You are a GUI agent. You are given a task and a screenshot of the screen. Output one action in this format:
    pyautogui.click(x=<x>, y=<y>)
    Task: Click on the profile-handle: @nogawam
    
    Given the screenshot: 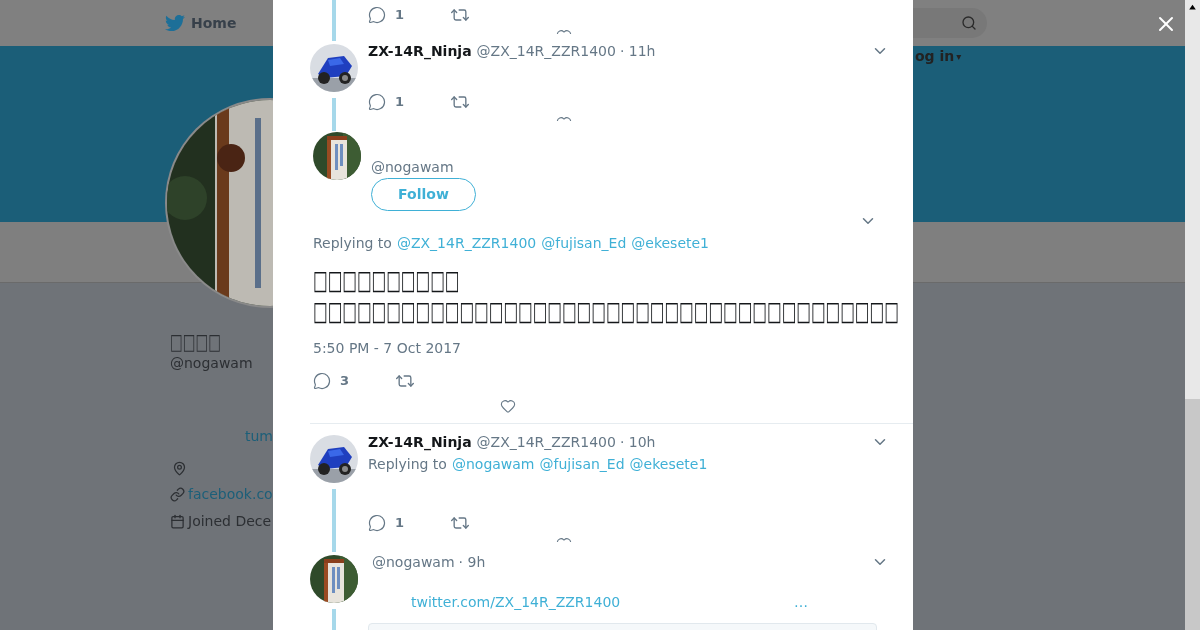 What is the action you would take?
    pyautogui.click(x=211, y=363)
    